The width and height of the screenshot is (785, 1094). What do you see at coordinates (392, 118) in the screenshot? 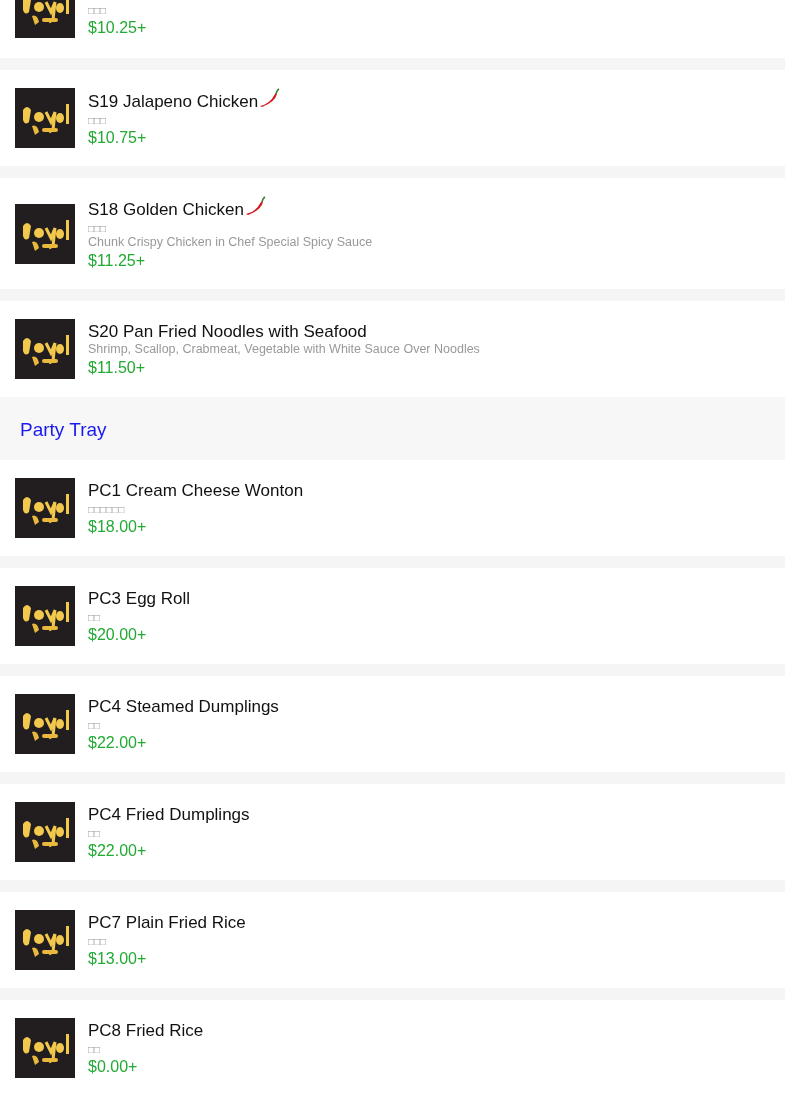
I see `menu-item-card: S19 Jalapeno Chicken □□□ $10.75+` at bounding box center [392, 118].